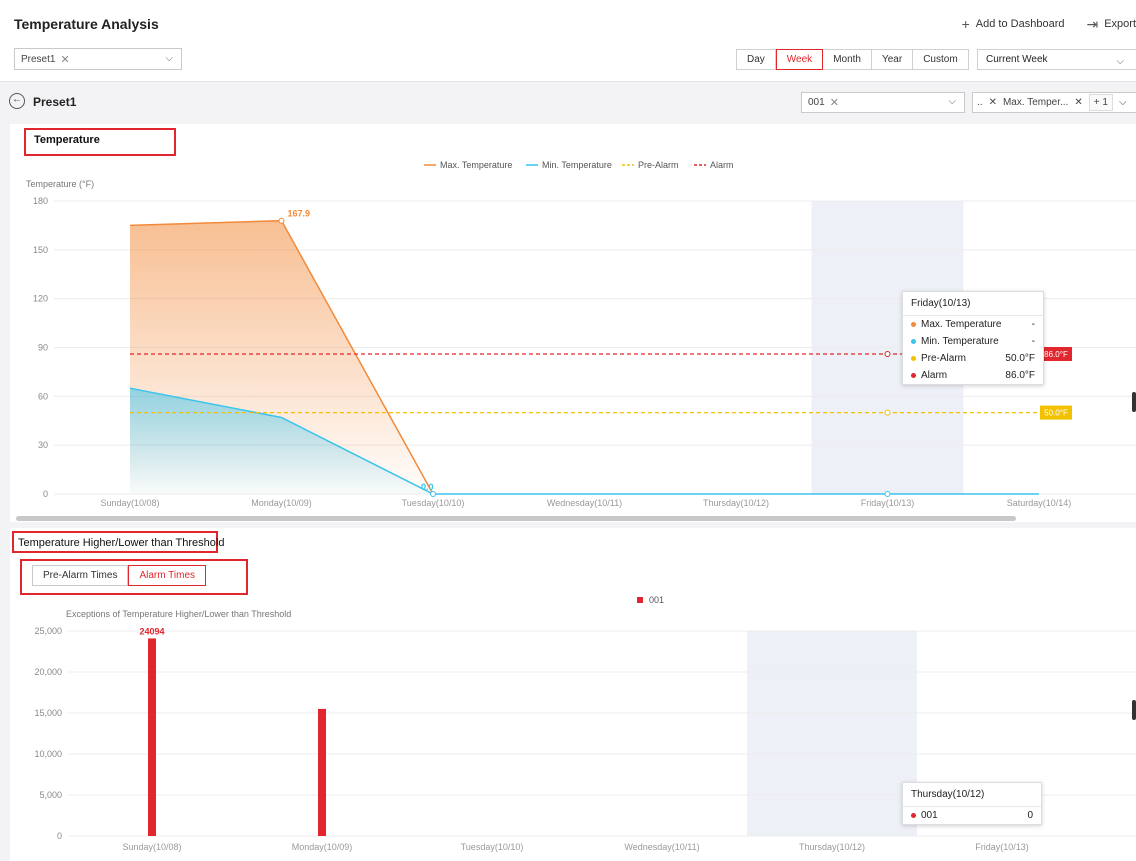 The width and height of the screenshot is (1136, 861). What do you see at coordinates (847, 59) in the screenshot?
I see `period-tab-month: Month` at bounding box center [847, 59].